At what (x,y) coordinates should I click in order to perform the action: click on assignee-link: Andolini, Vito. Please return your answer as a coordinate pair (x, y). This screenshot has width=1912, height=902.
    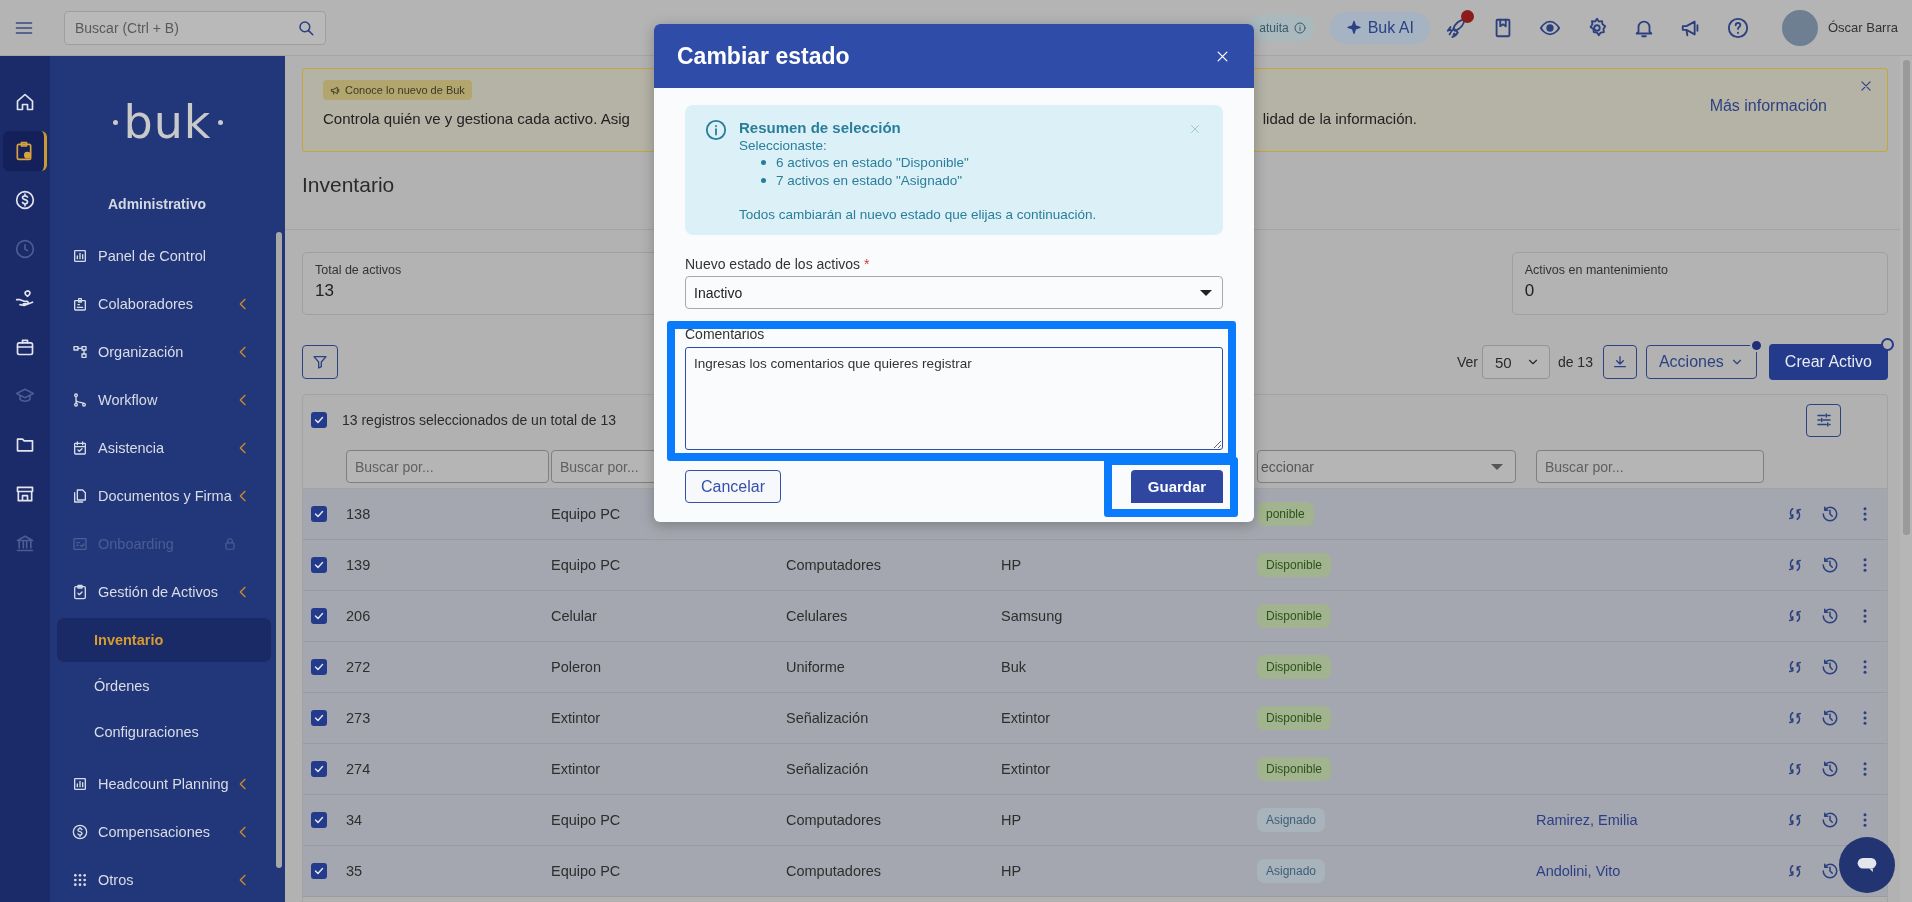
    Looking at the image, I should click on (1578, 871).